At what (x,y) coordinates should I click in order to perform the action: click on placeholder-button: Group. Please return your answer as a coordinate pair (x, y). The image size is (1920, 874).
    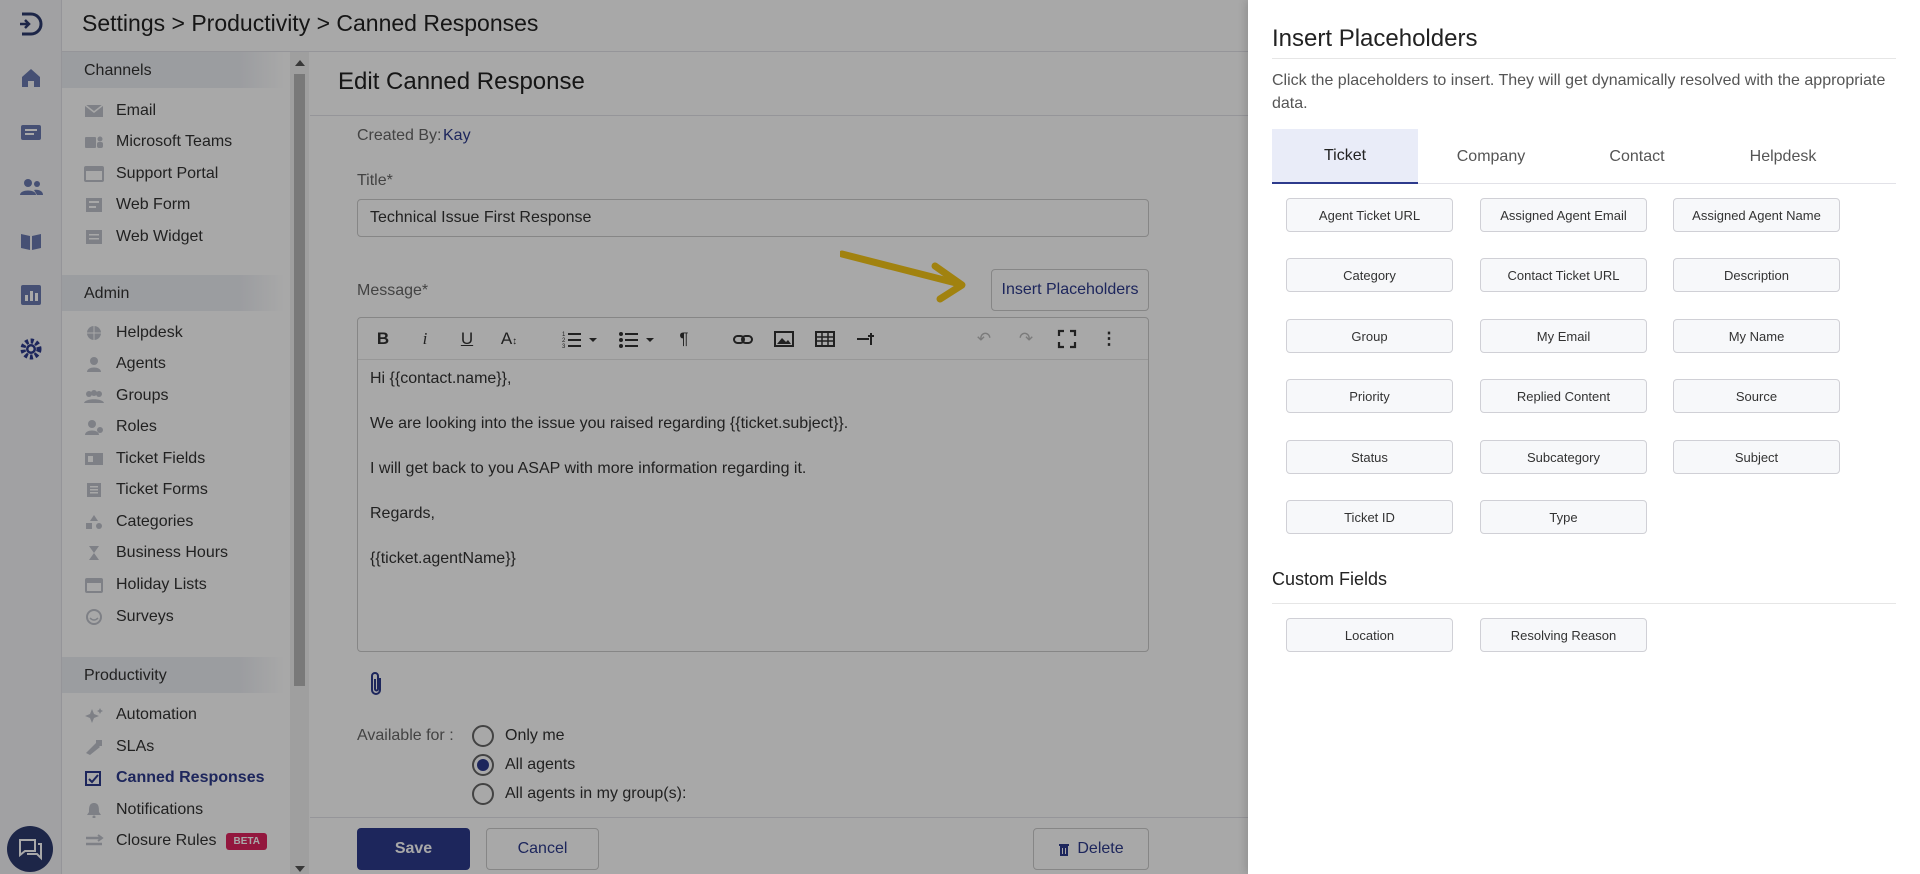
    Looking at the image, I should click on (1369, 336).